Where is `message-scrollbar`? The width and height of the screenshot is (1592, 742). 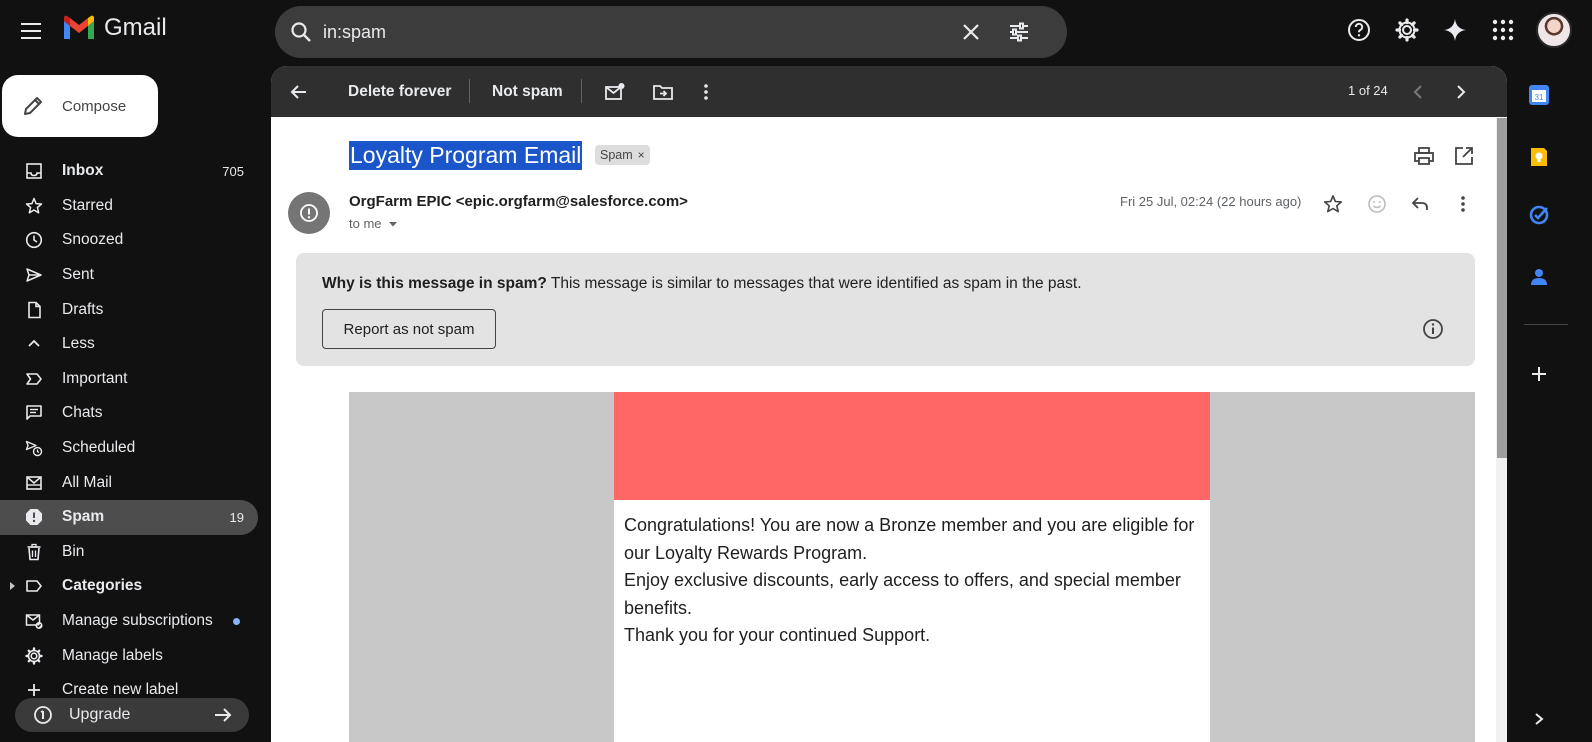 message-scrollbar is located at coordinates (1501, 430).